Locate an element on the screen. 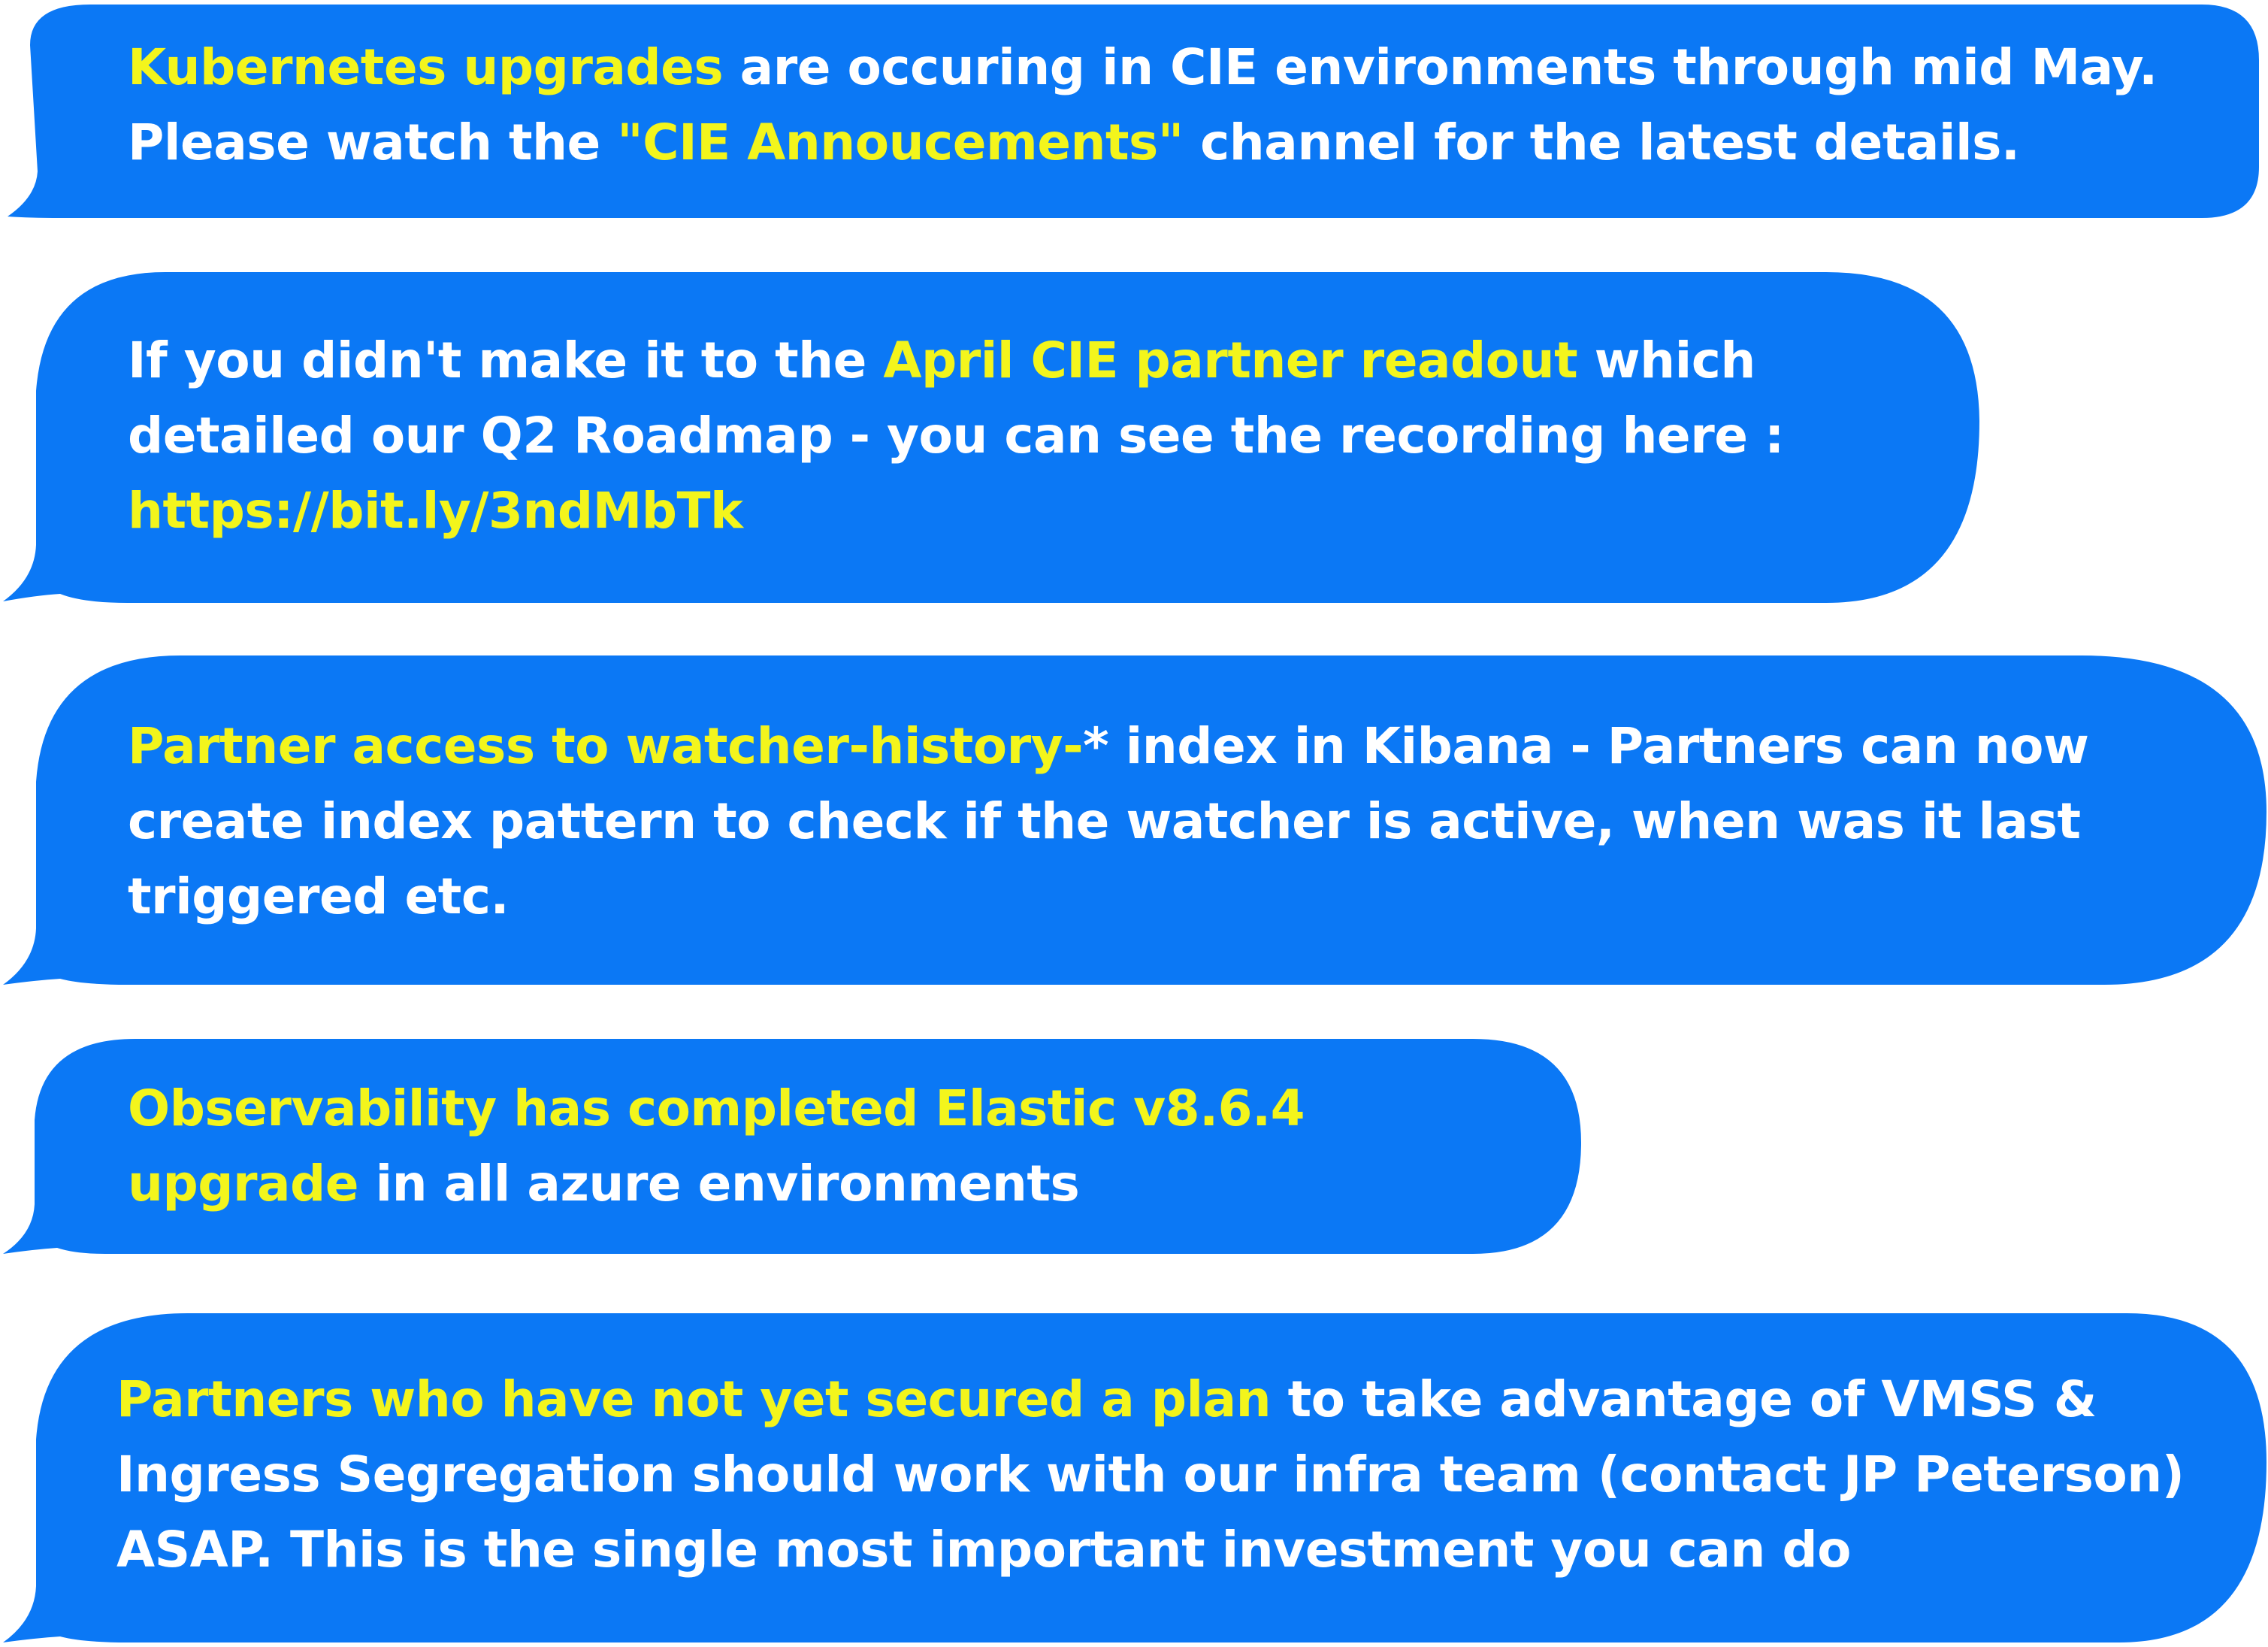 This screenshot has width=2268, height=1647. recording-link: https://bit.ly/3ndMbTk is located at coordinates (956, 511).